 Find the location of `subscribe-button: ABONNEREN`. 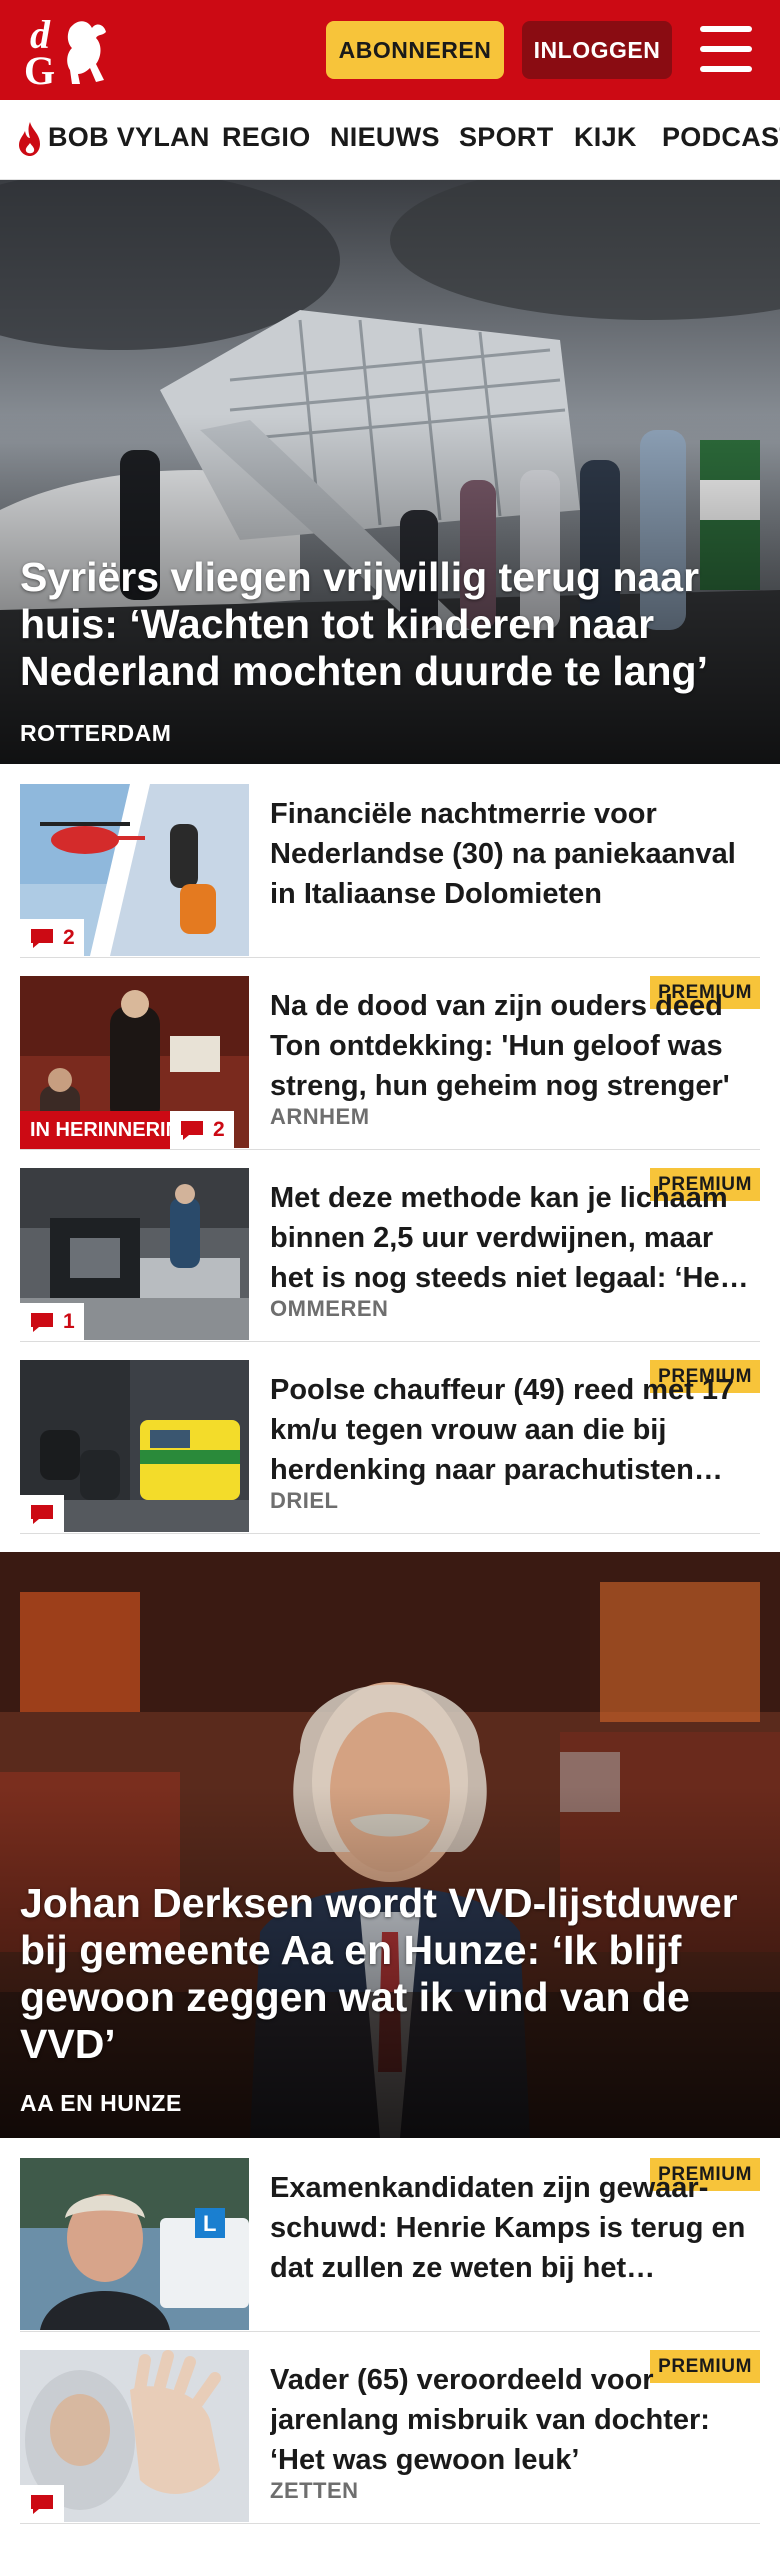

subscribe-button: ABONNEREN is located at coordinates (415, 50).